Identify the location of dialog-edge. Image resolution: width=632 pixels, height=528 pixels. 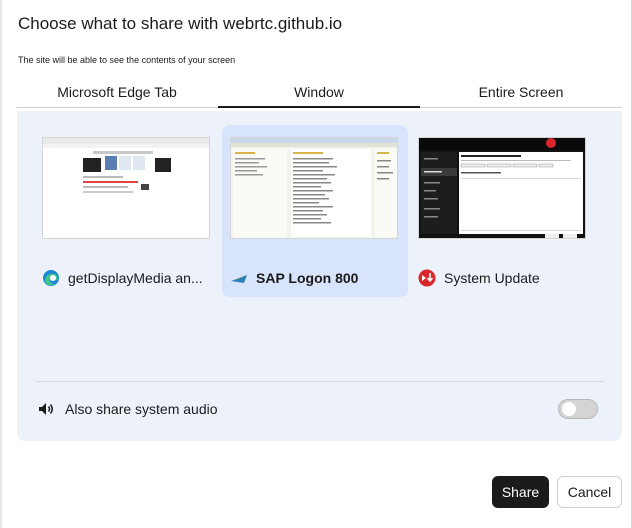
(1, 264).